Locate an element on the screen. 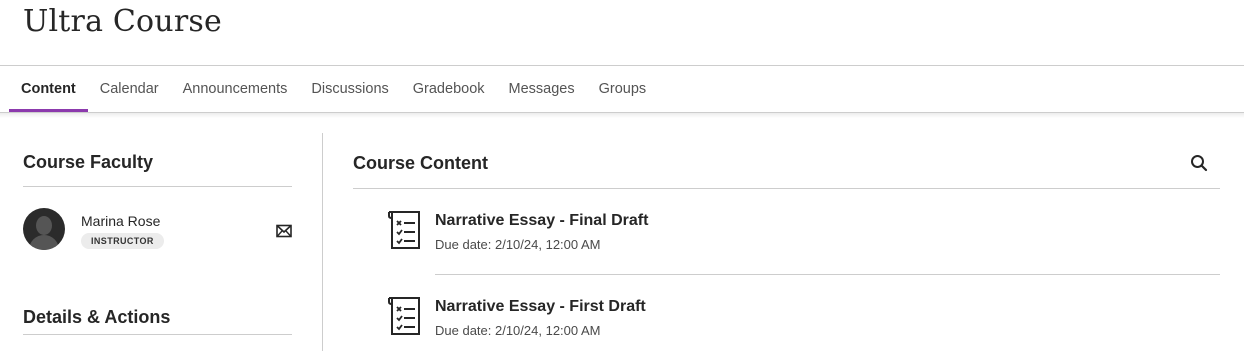  details-actions-heading: Details & Actions is located at coordinates (157, 314).